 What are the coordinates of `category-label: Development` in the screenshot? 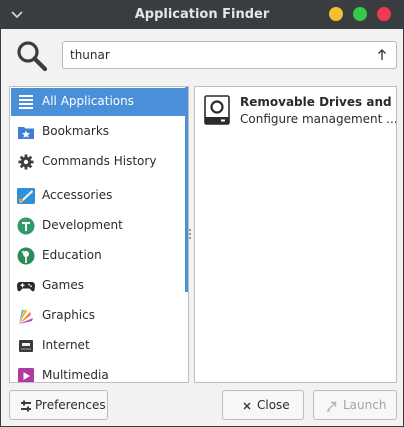 It's located at (82, 225).